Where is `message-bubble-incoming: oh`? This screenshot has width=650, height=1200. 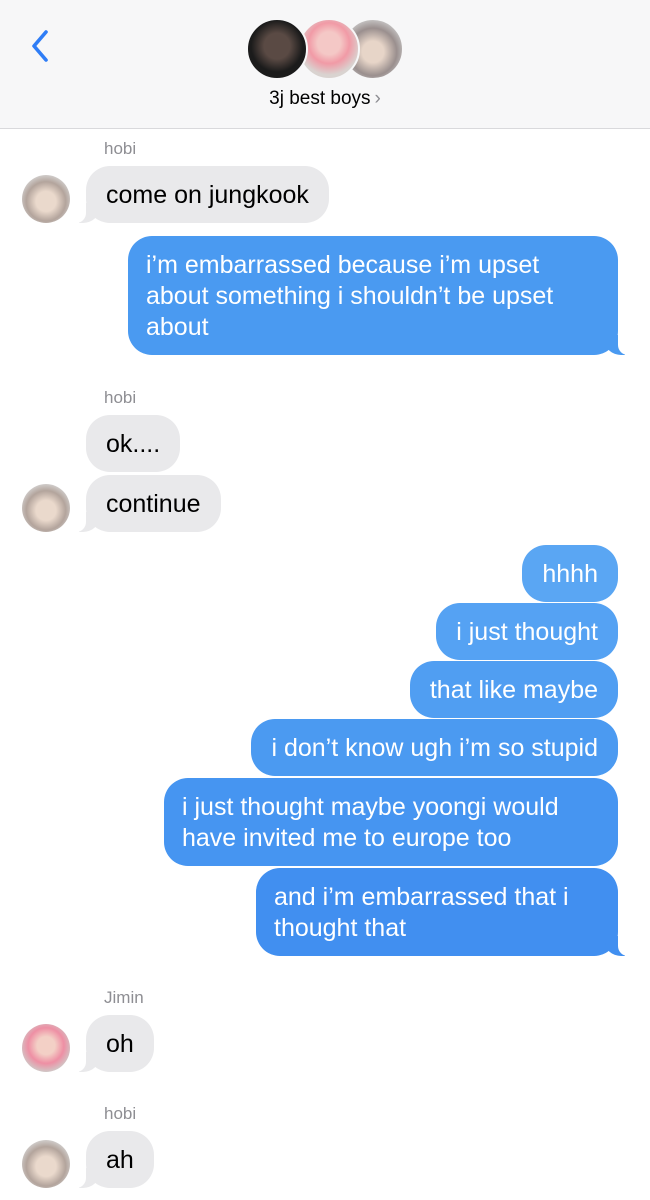 message-bubble-incoming: oh is located at coordinates (113, 1043).